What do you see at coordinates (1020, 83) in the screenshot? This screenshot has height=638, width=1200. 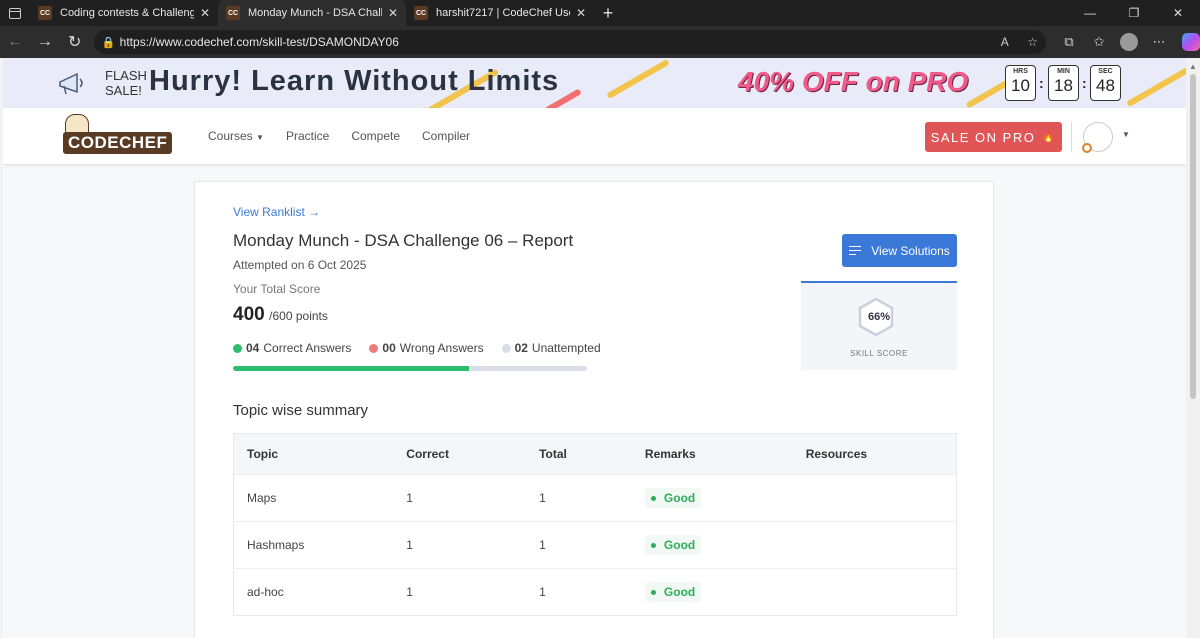 I see `timer-hours: HRS 10` at bounding box center [1020, 83].